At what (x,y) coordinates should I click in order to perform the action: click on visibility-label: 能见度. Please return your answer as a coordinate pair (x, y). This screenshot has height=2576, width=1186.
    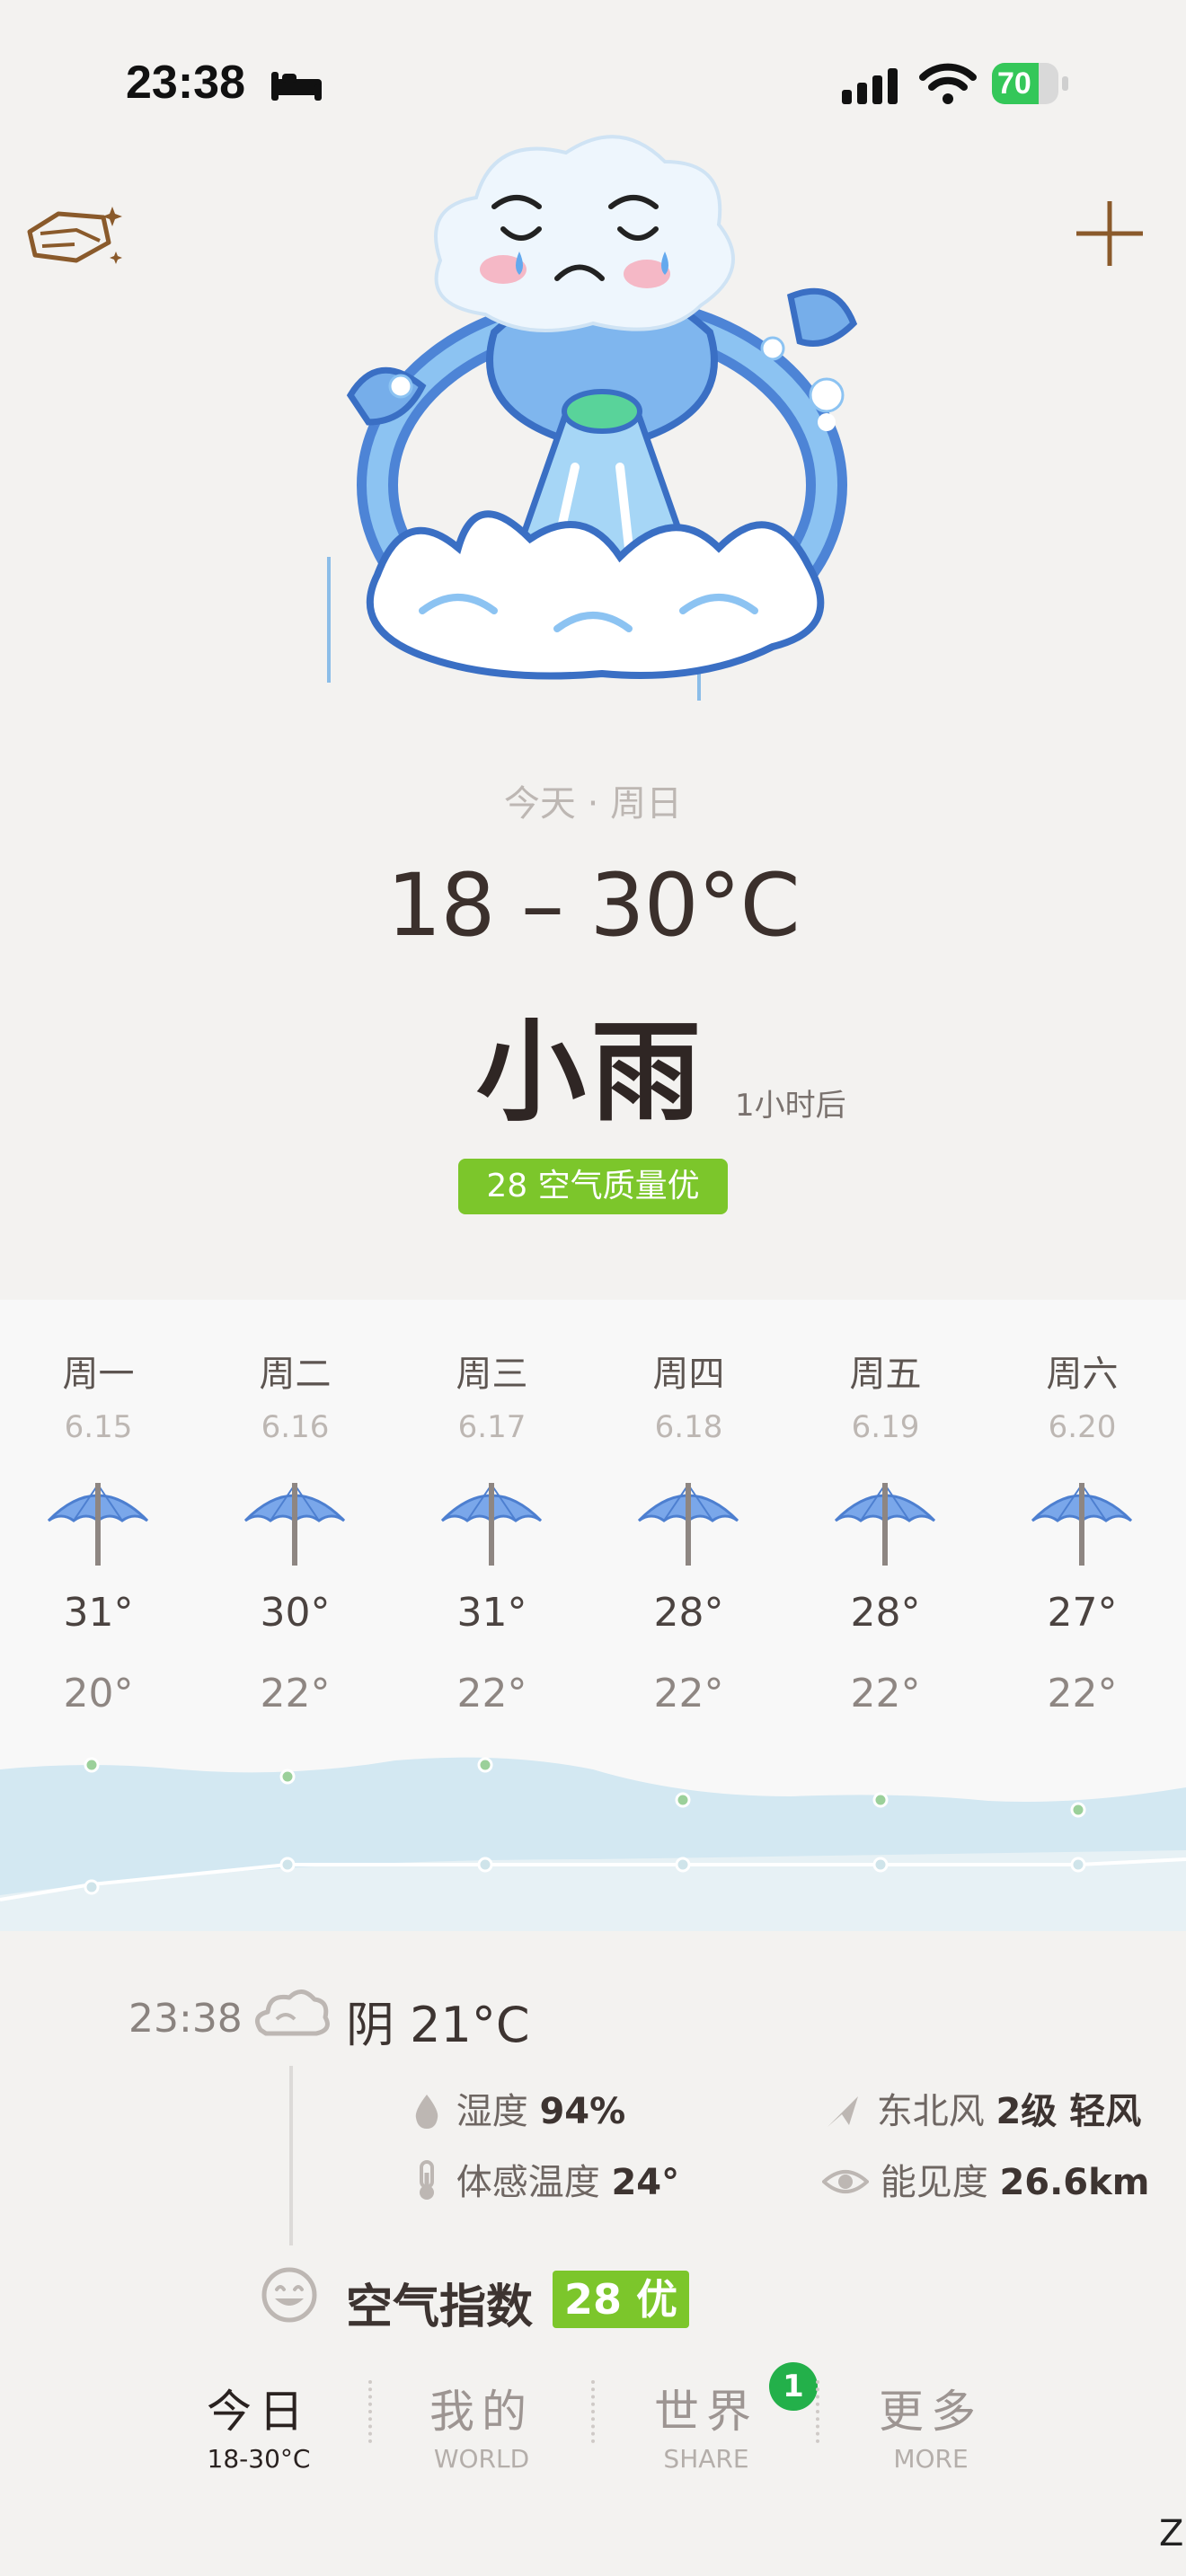
    Looking at the image, I should click on (934, 2182).